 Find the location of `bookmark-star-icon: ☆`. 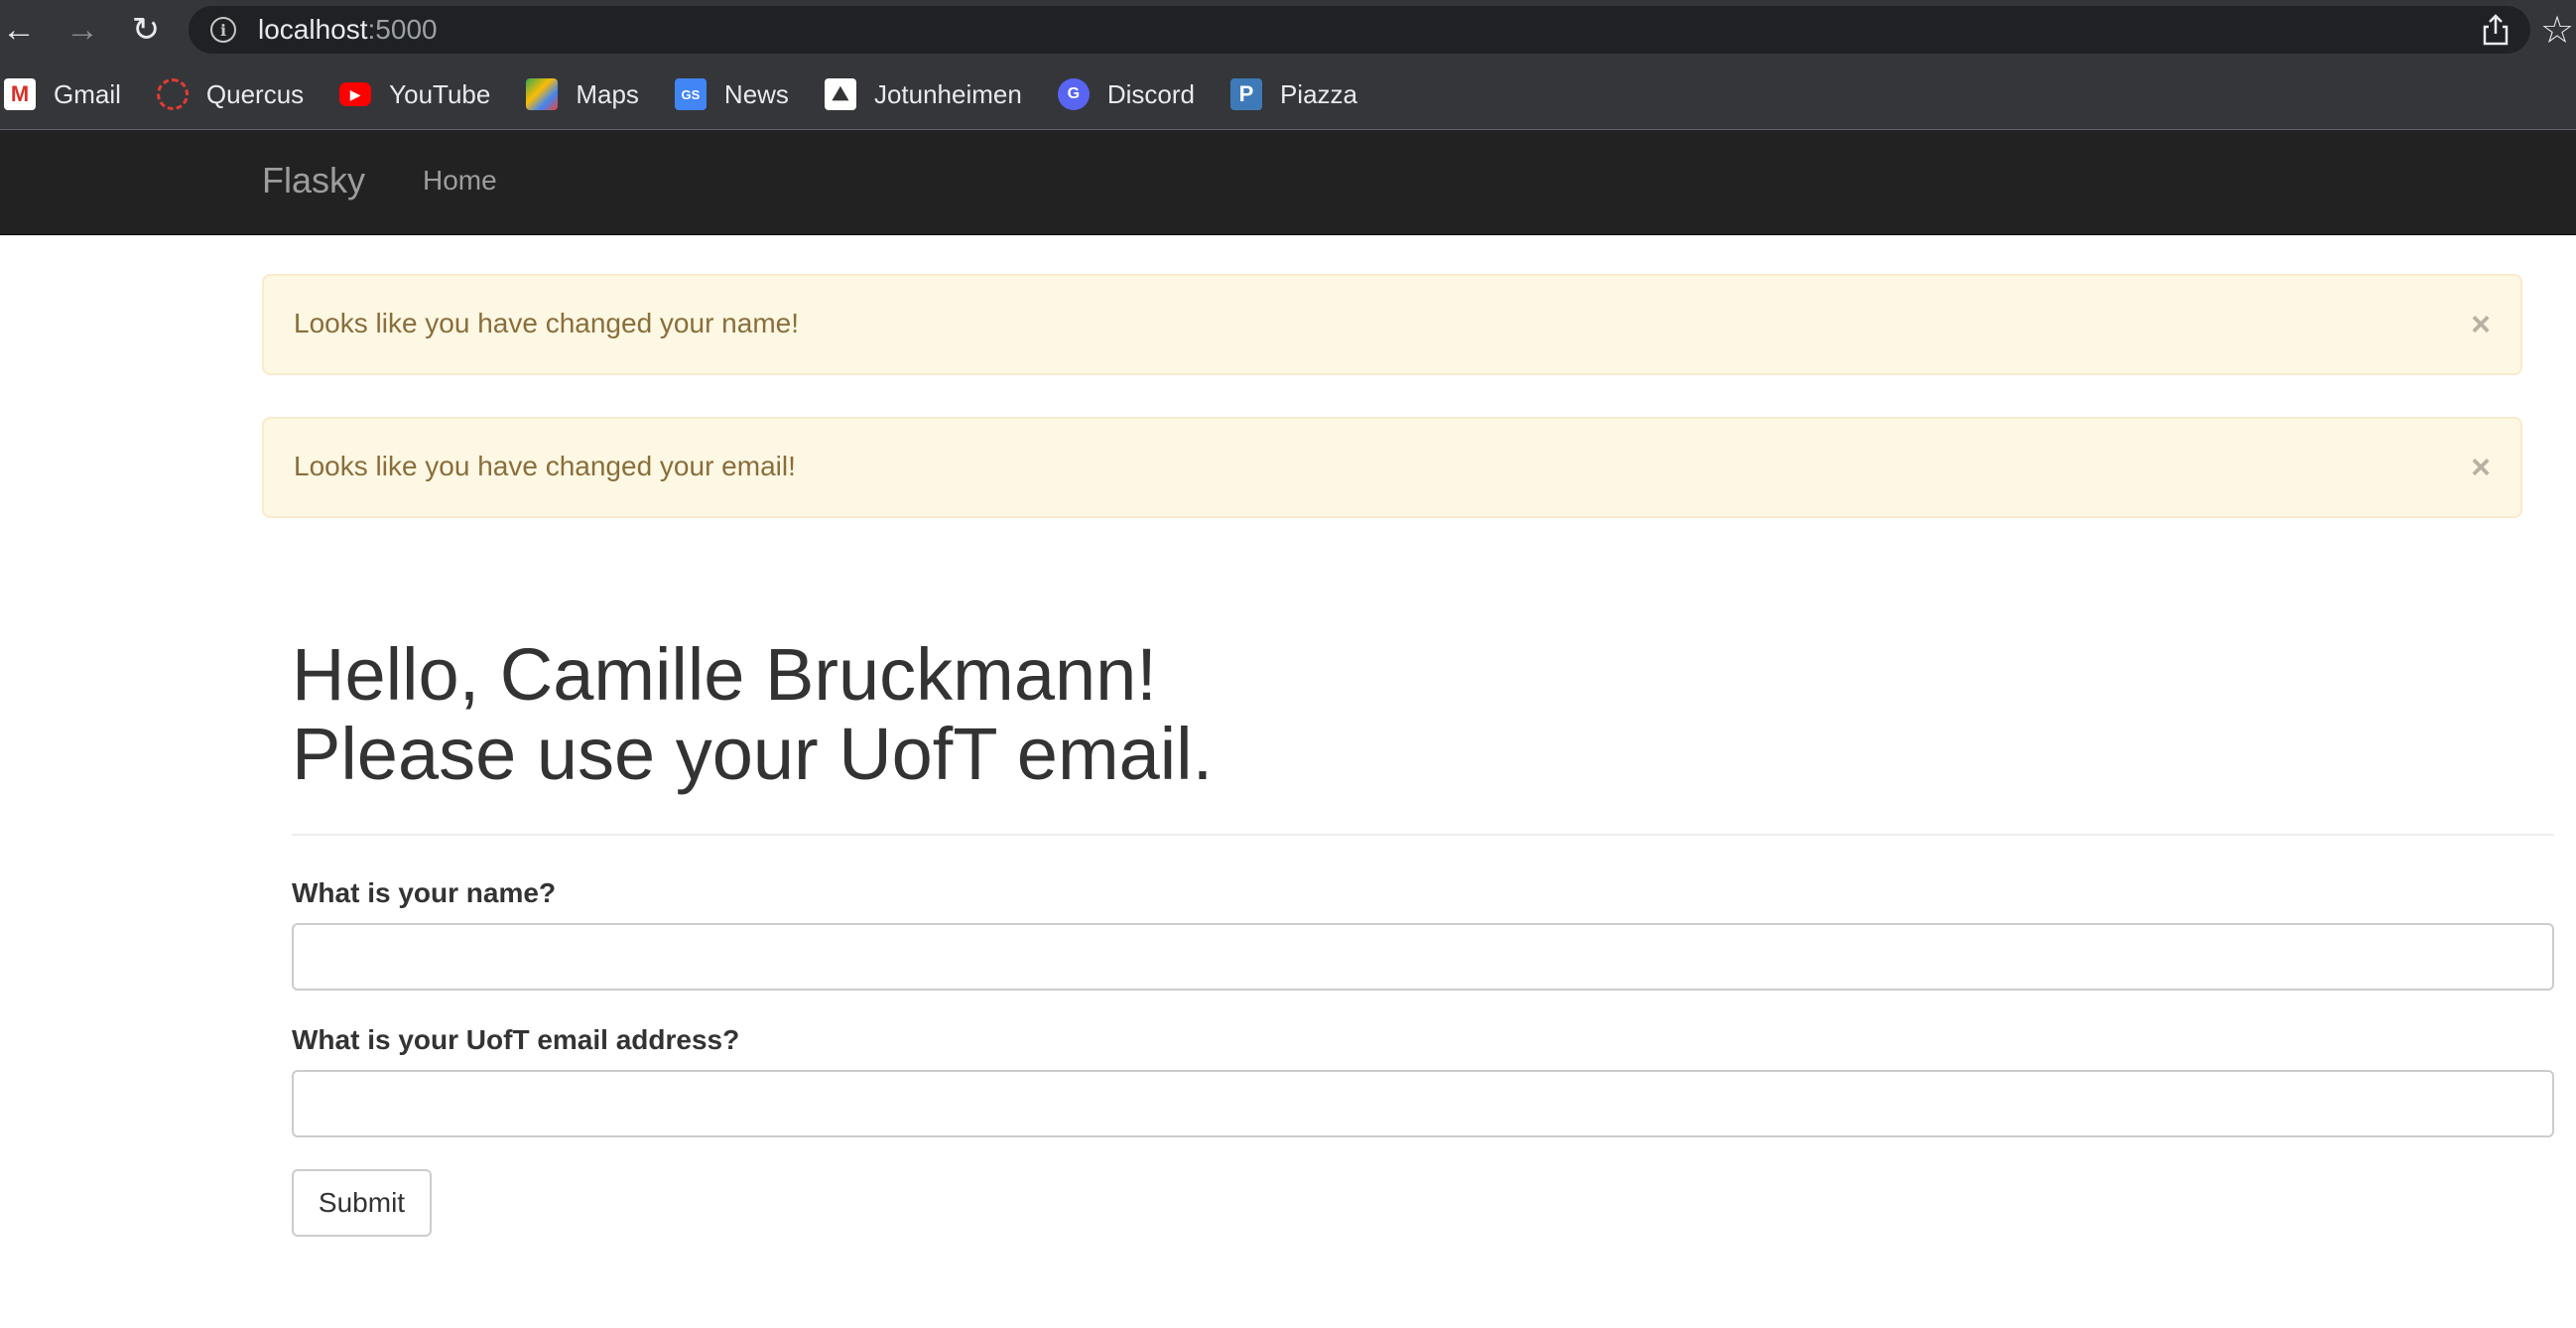

bookmark-star-icon: ☆ is located at coordinates (2557, 31).